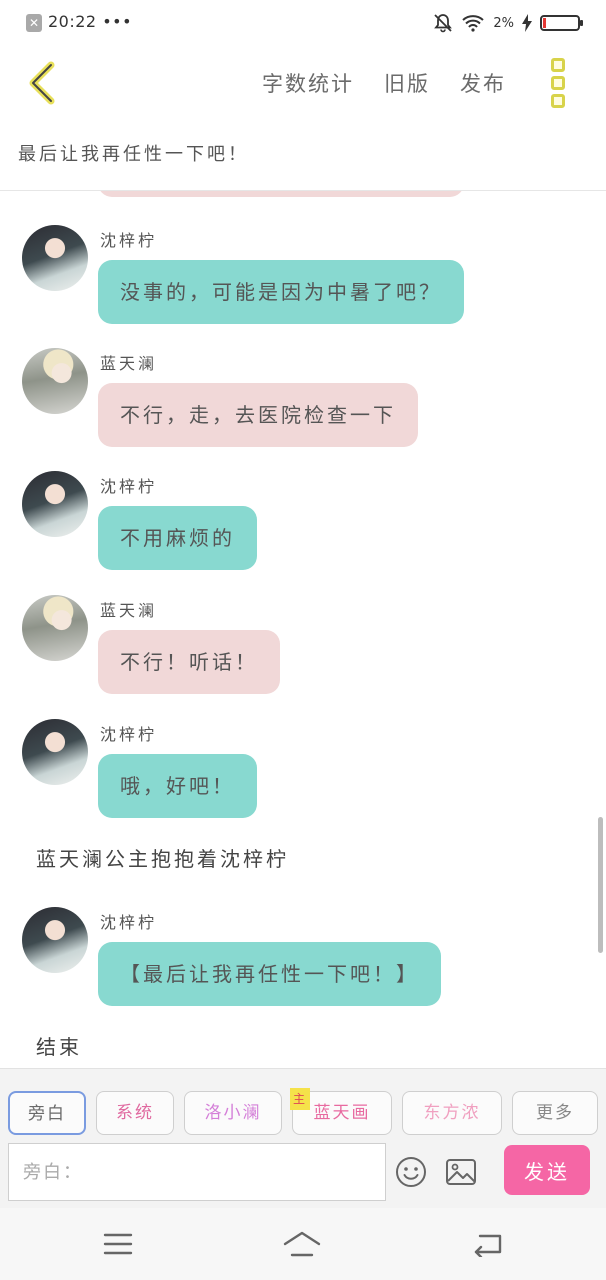 This screenshot has height=1280, width=606. I want to click on main-role-tag: 主, so click(300, 1099).